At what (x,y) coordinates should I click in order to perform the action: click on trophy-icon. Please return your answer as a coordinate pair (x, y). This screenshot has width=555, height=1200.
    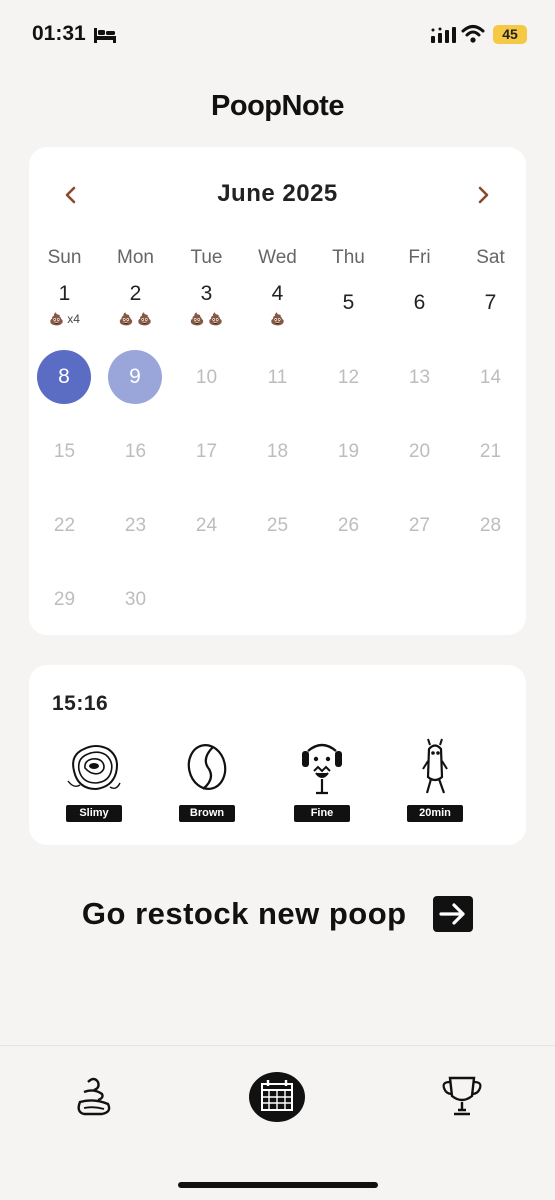
    Looking at the image, I should click on (462, 1096).